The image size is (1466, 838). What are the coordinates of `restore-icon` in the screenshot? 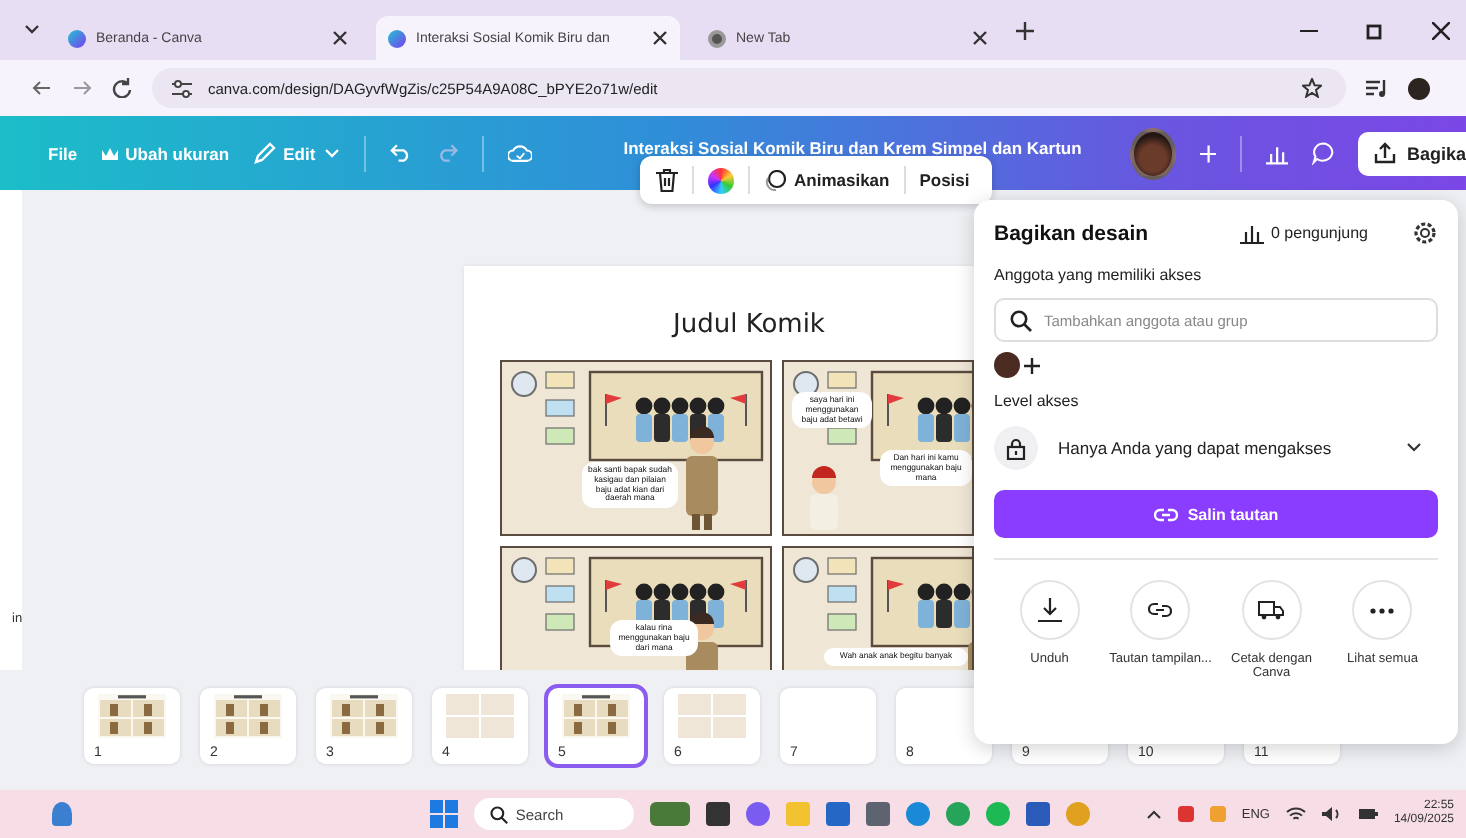 It's located at (1375, 30).